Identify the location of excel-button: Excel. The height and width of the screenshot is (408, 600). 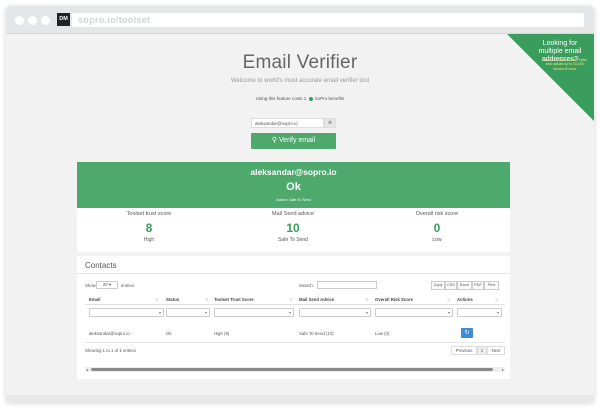
(464, 285).